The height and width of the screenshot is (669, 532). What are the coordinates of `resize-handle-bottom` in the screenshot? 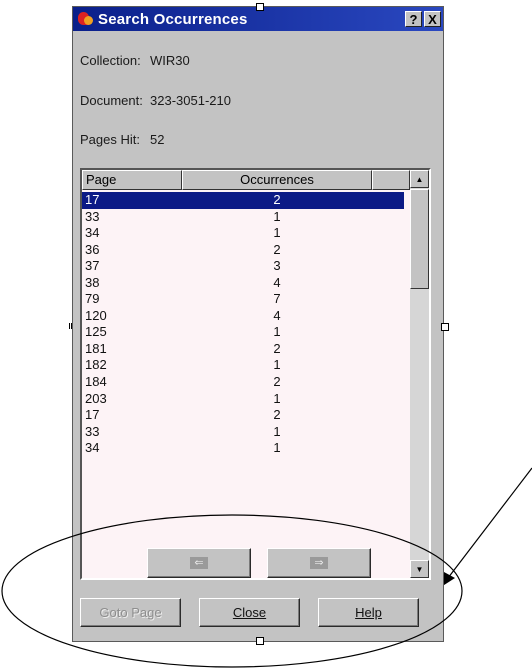 It's located at (260, 641).